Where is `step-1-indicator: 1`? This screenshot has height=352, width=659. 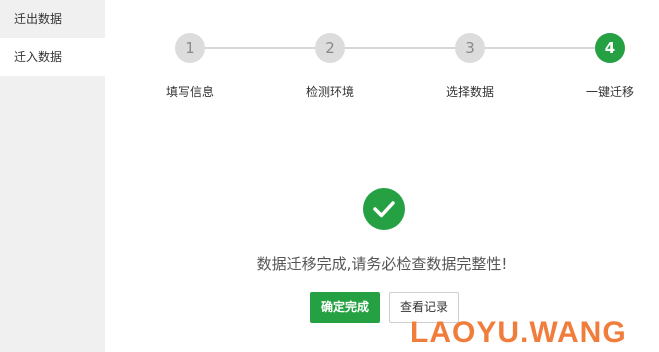 step-1-indicator: 1 is located at coordinates (190, 48).